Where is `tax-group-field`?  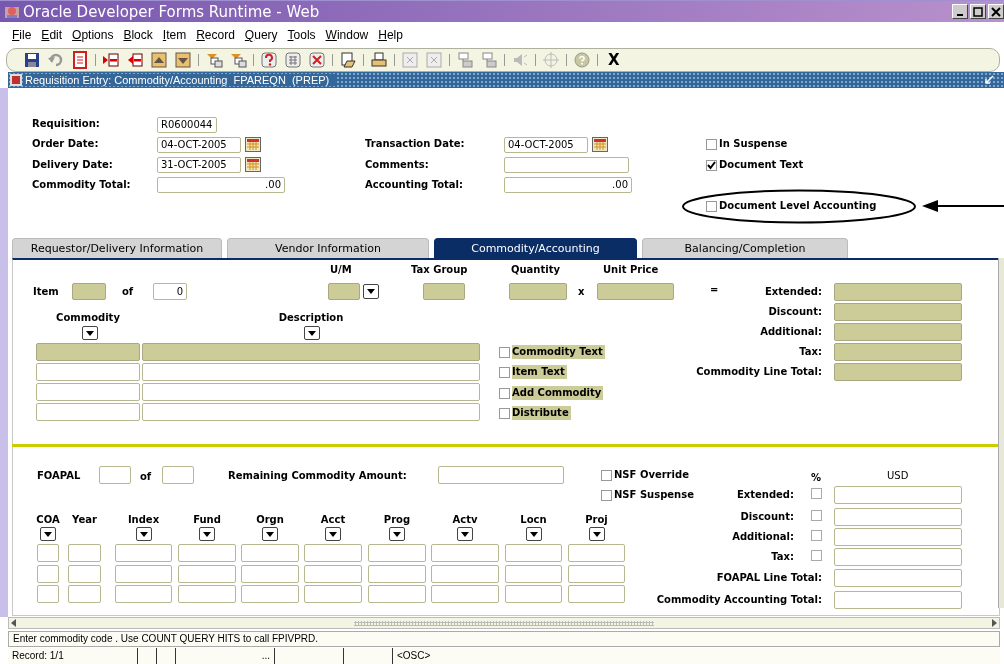
tax-group-field is located at coordinates (444, 291).